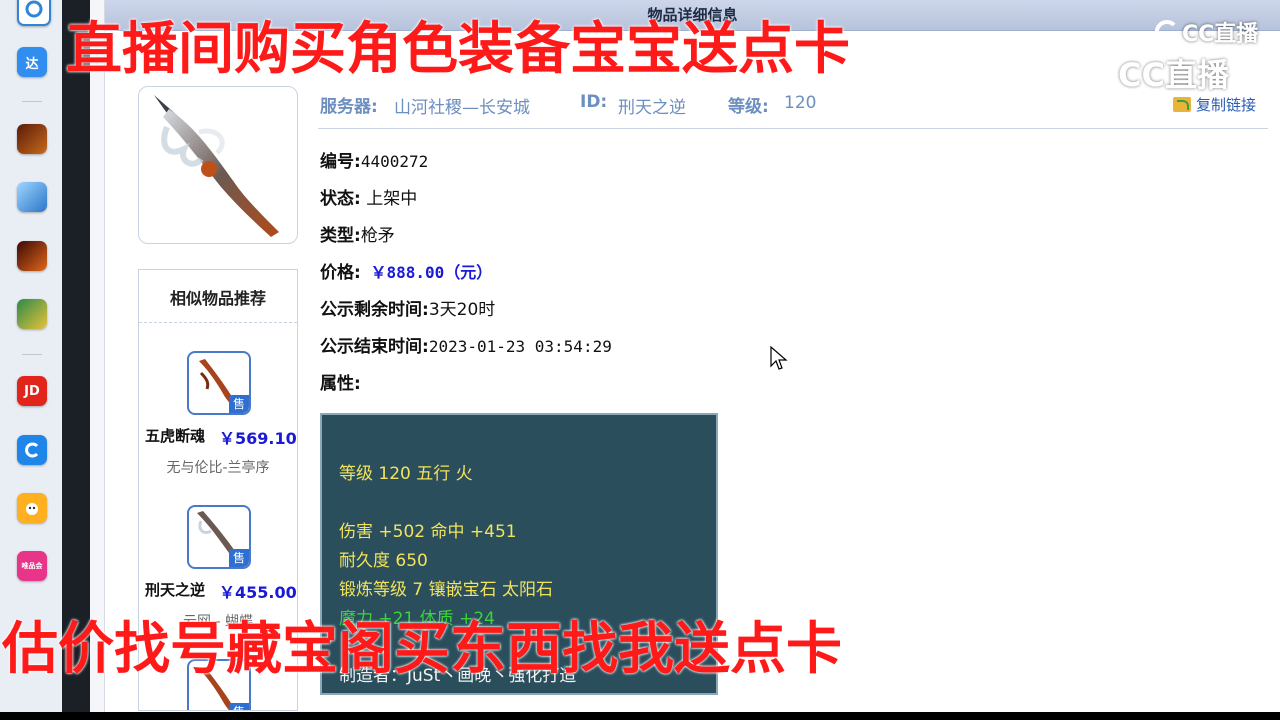  What do you see at coordinates (428, 532) in the screenshot?
I see `attribute-line: 伤害 +502 命中 +451` at bounding box center [428, 532].